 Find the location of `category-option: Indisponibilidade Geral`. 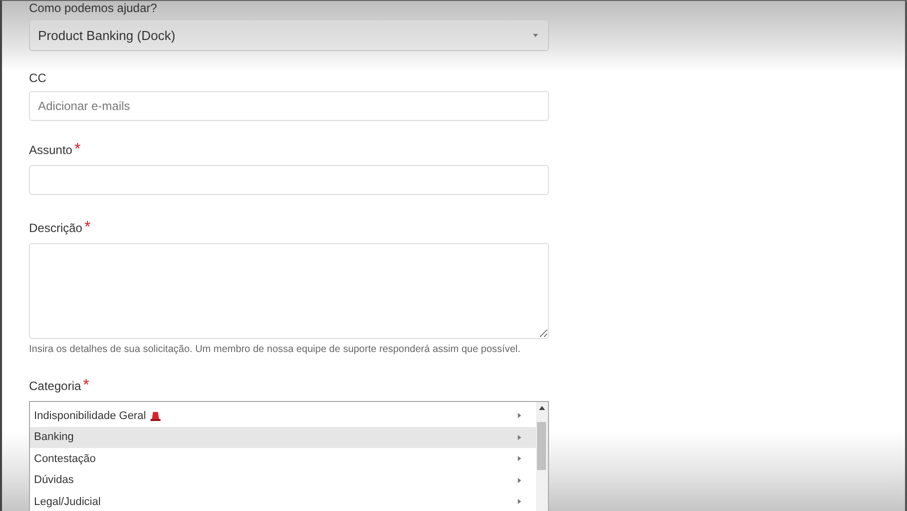

category-option: Indisponibilidade Geral is located at coordinates (283, 415).